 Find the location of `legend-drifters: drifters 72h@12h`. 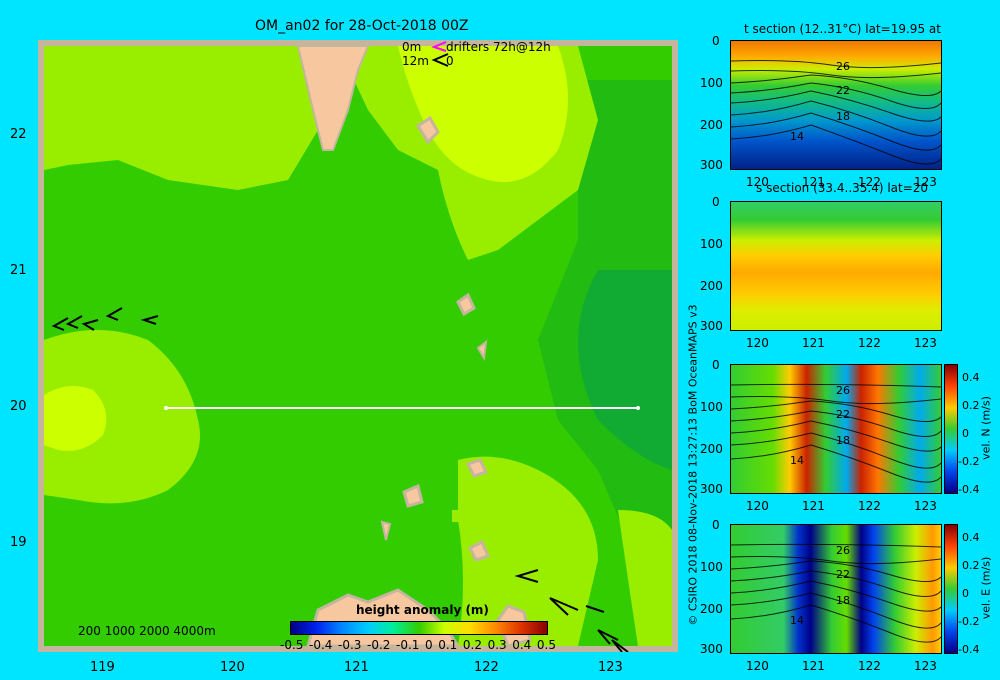

legend-drifters: drifters 72h@12h is located at coordinates (498, 47).